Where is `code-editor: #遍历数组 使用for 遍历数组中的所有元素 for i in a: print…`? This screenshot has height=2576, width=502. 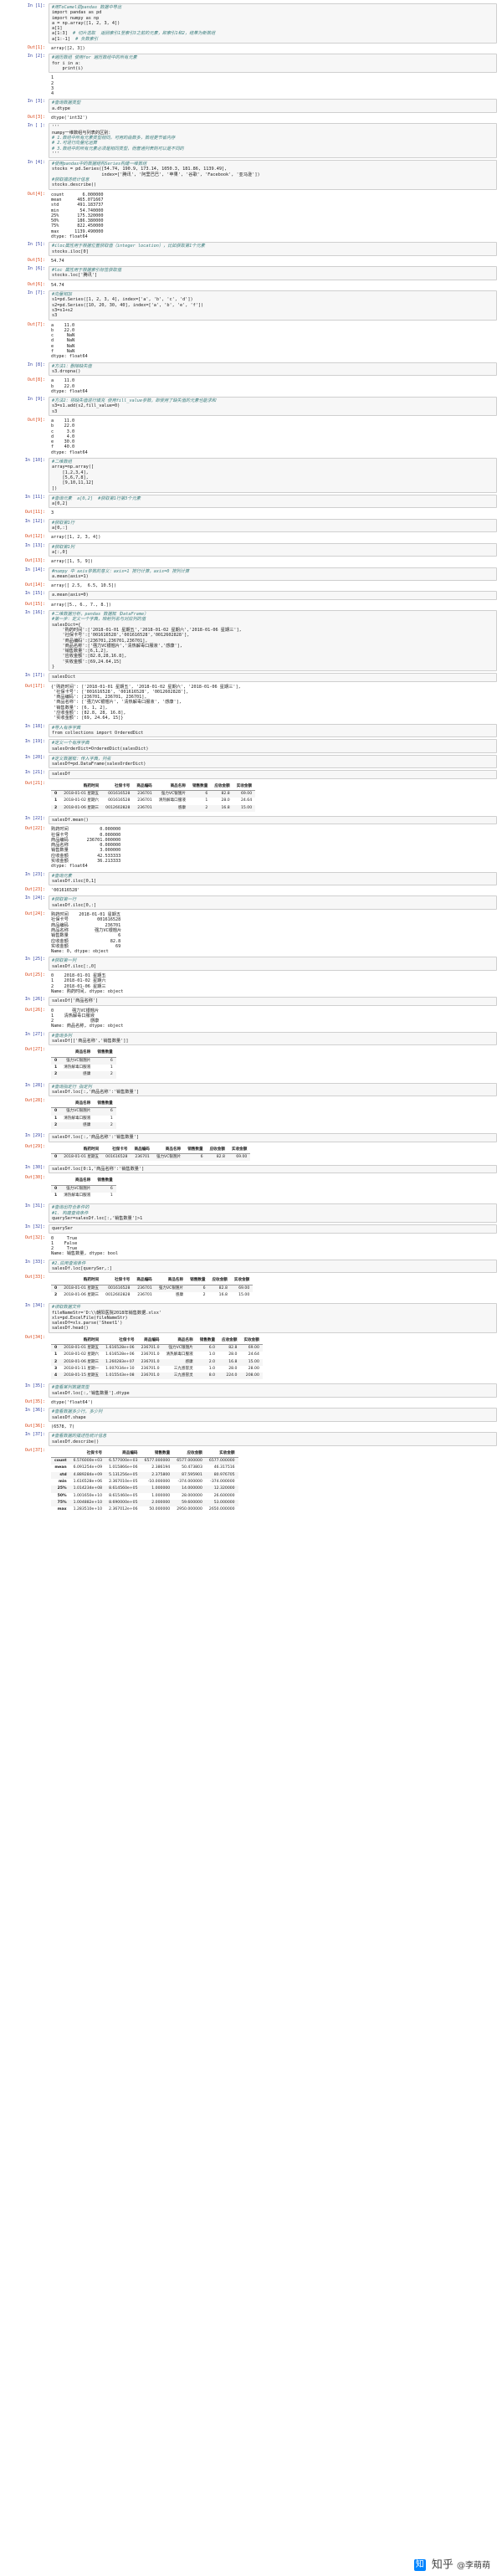 code-editor: #遍历数组 使用for 遍历数组中的所有元素 for i in a: print… is located at coordinates (273, 64).